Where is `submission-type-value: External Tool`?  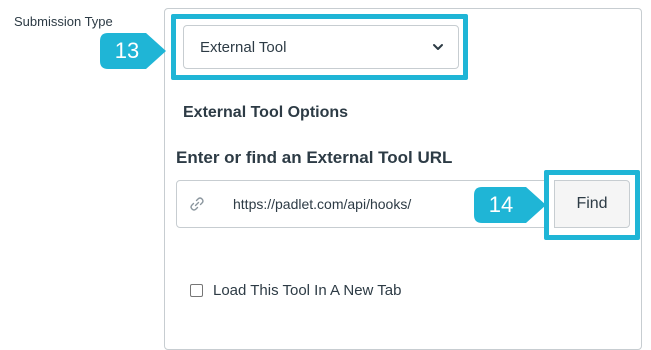
submission-type-value: External Tool is located at coordinates (243, 47).